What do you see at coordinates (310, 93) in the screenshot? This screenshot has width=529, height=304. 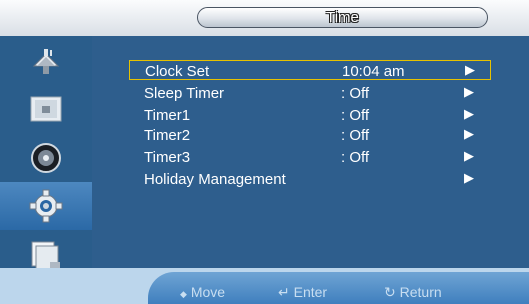 I see `menu-item-sleep-timer: Sleep Timer : Off ▶` at bounding box center [310, 93].